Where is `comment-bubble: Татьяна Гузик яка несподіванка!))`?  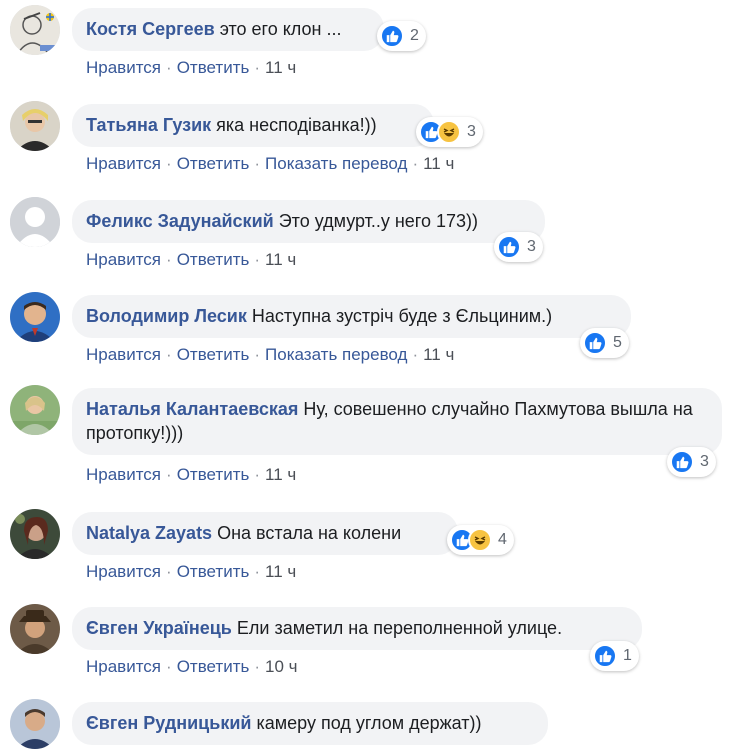
comment-bubble: Татьяна Гузик яка несподіванка!)) is located at coordinates (253, 125).